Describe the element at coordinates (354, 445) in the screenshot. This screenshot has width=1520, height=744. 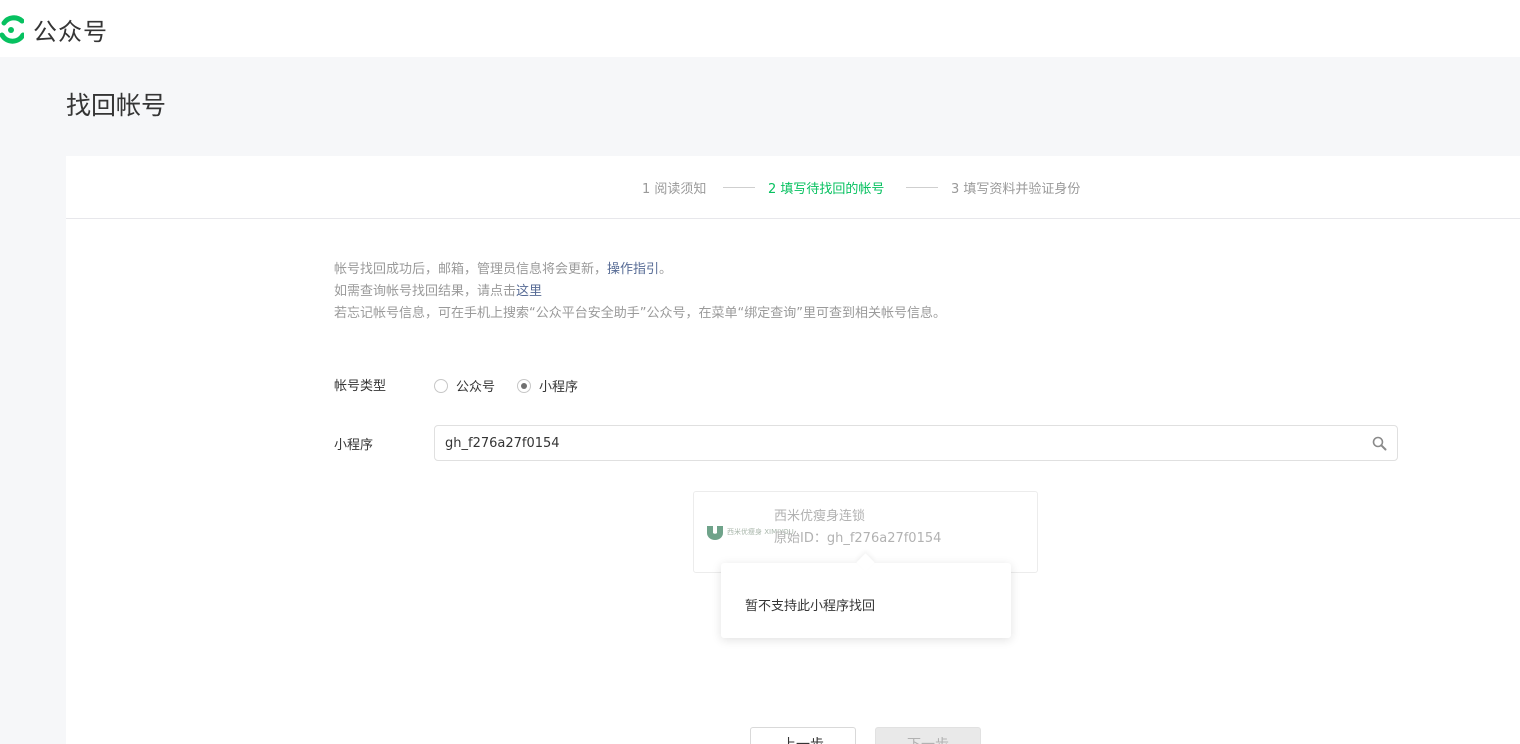
I see `mini-program-label: 小程序` at that location.